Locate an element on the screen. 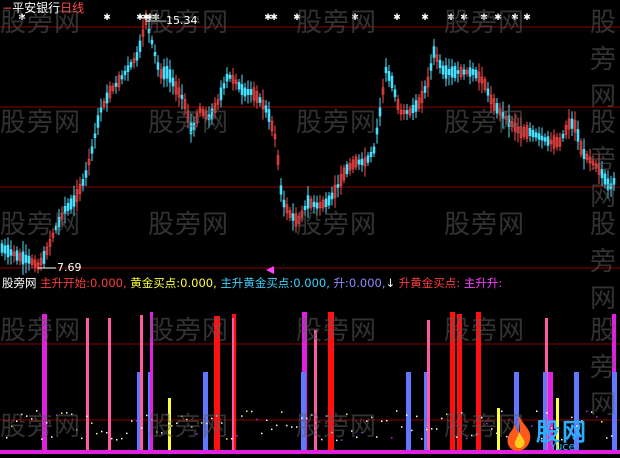 Image resolution: width=620 pixels, height=458 pixels. period-label: 日线 is located at coordinates (72, 8).